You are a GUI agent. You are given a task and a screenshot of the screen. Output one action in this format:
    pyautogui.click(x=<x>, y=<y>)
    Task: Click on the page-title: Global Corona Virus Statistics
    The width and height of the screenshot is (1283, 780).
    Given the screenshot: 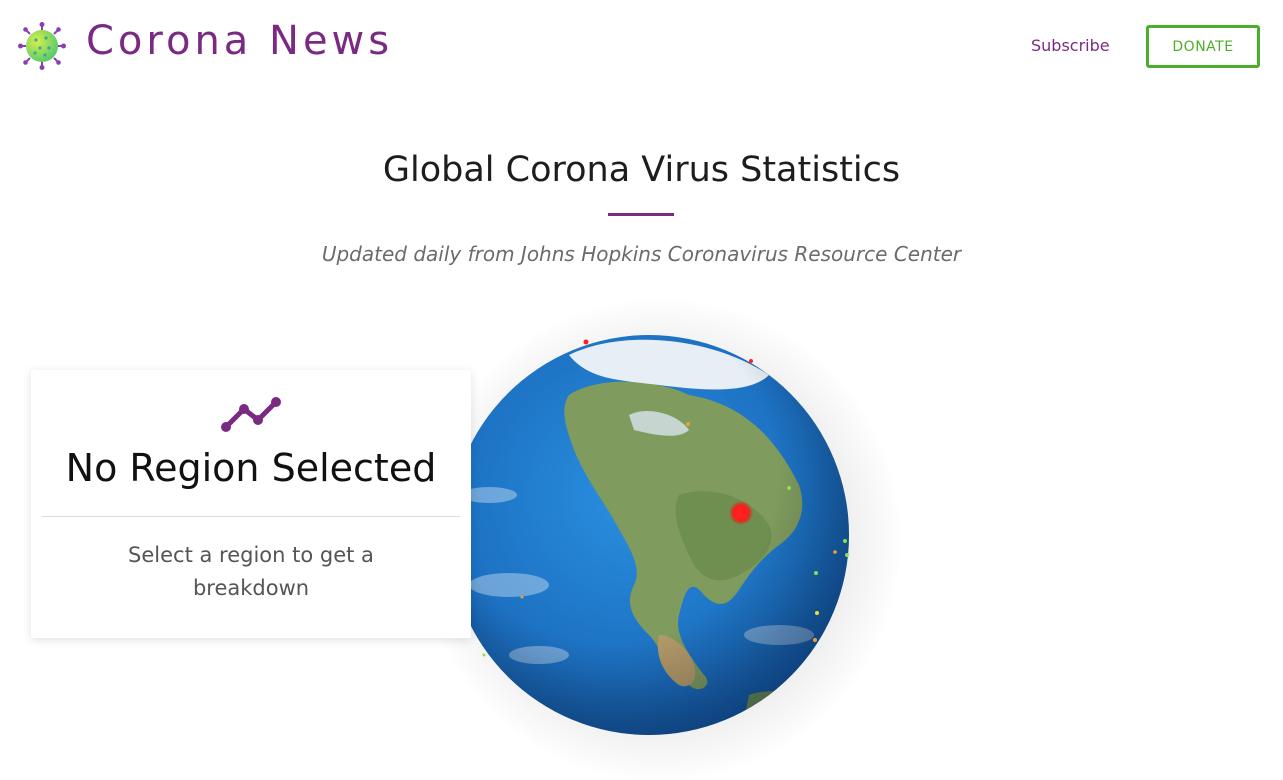 What is the action you would take?
    pyautogui.click(x=641, y=170)
    